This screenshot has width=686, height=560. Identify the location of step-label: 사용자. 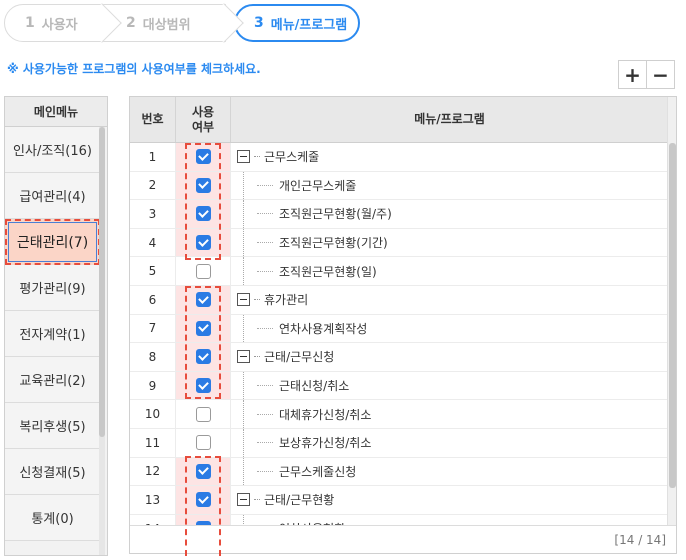
(59, 25).